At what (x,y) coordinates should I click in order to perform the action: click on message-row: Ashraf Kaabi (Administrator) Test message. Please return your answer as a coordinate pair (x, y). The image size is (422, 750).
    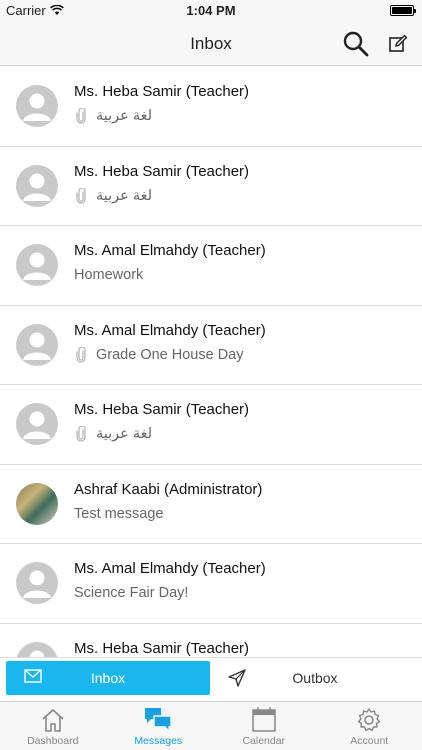
    Looking at the image, I should click on (211, 504).